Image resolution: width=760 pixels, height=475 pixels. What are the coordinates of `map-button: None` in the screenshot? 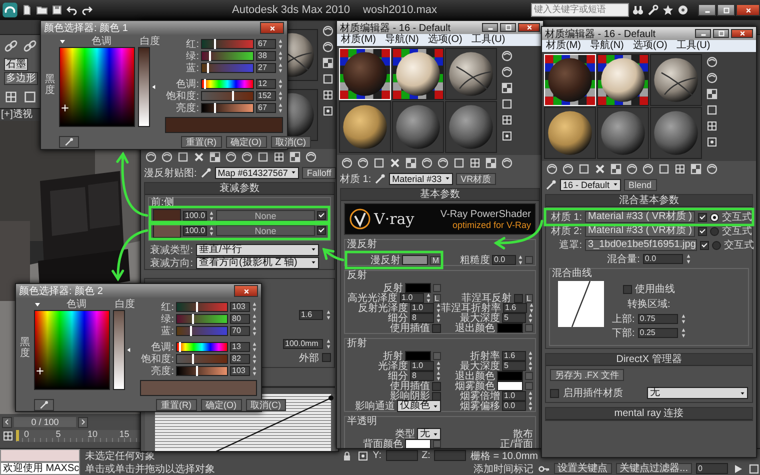 It's located at (265, 230).